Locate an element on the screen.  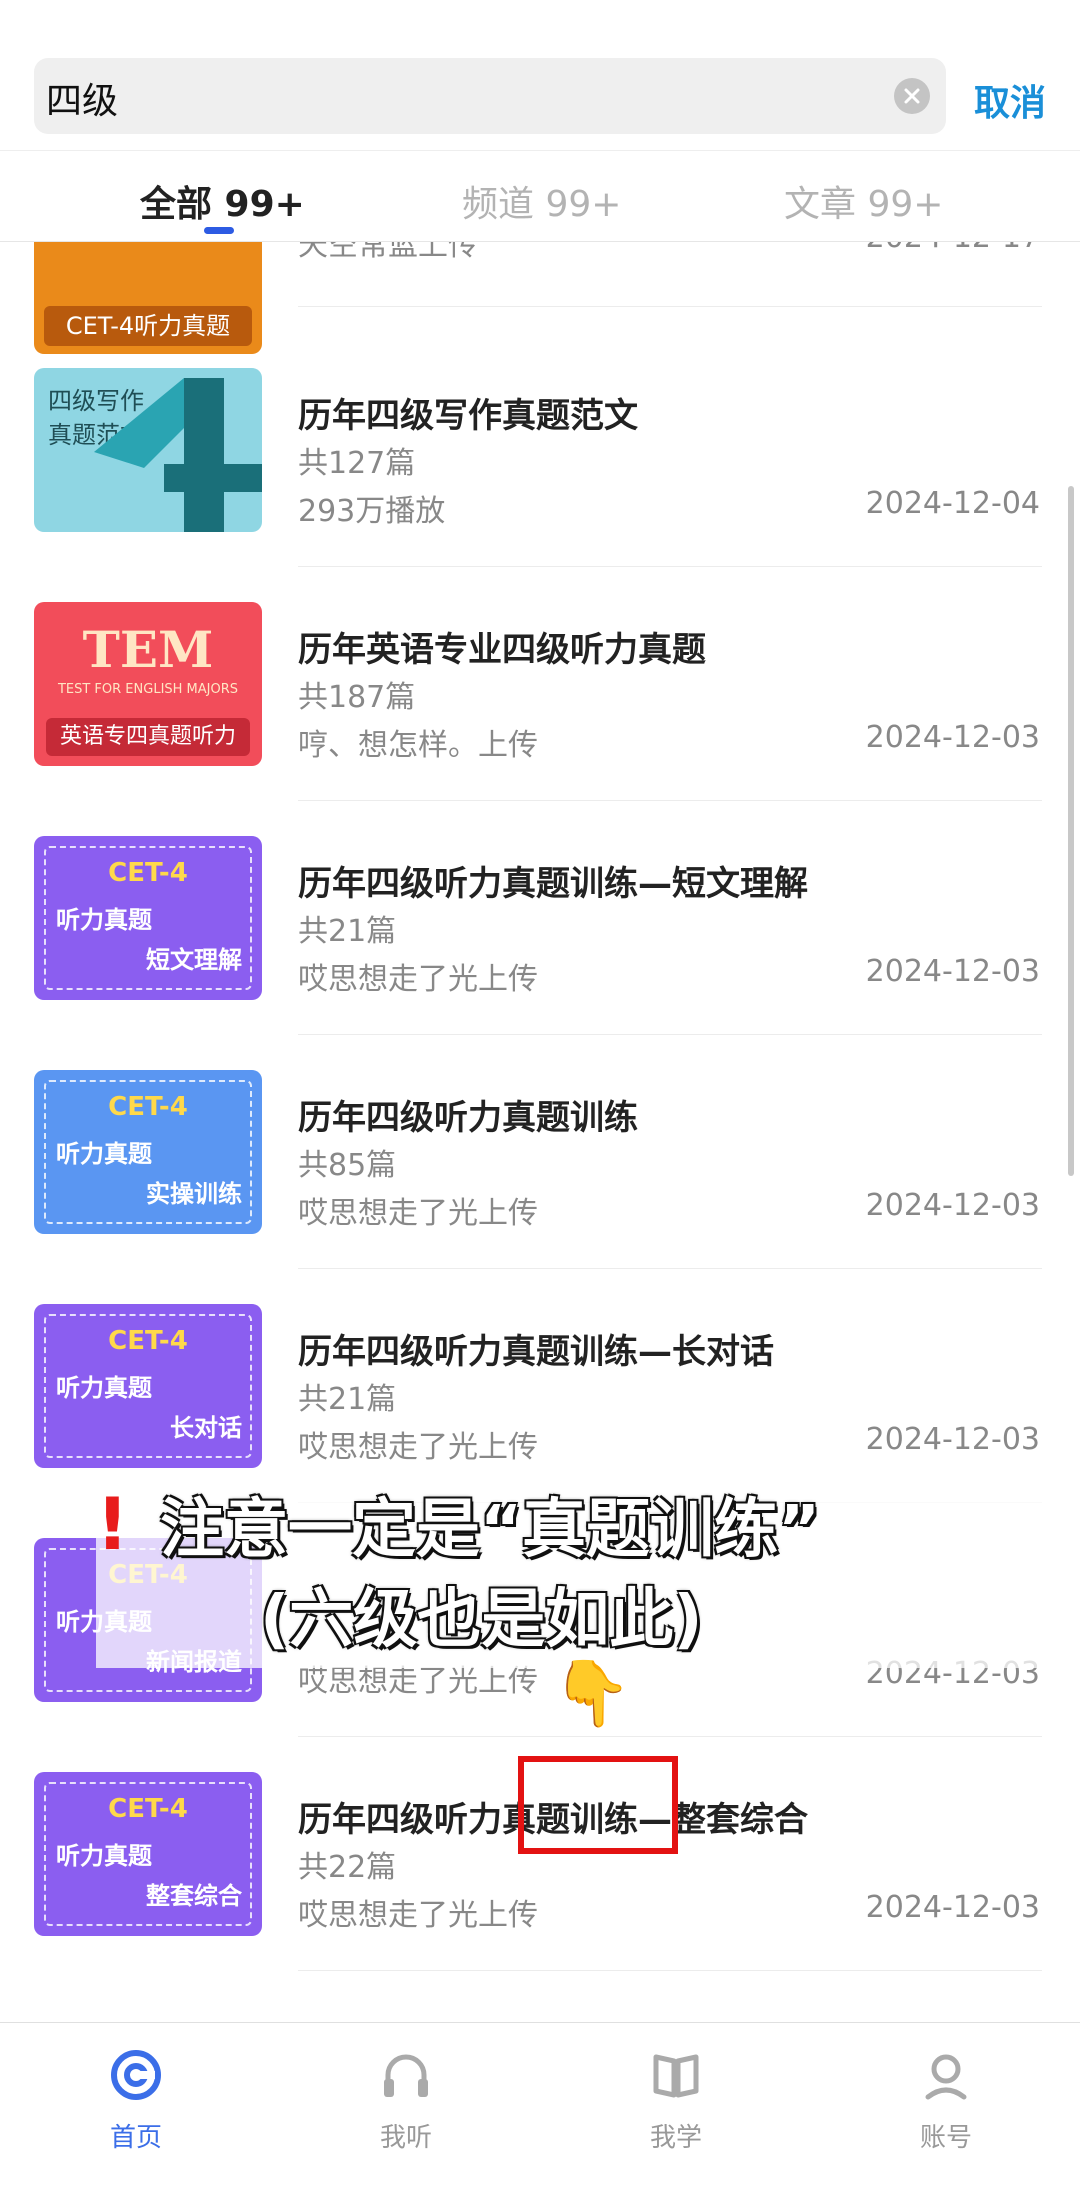
account-icon is located at coordinates (946, 2077).